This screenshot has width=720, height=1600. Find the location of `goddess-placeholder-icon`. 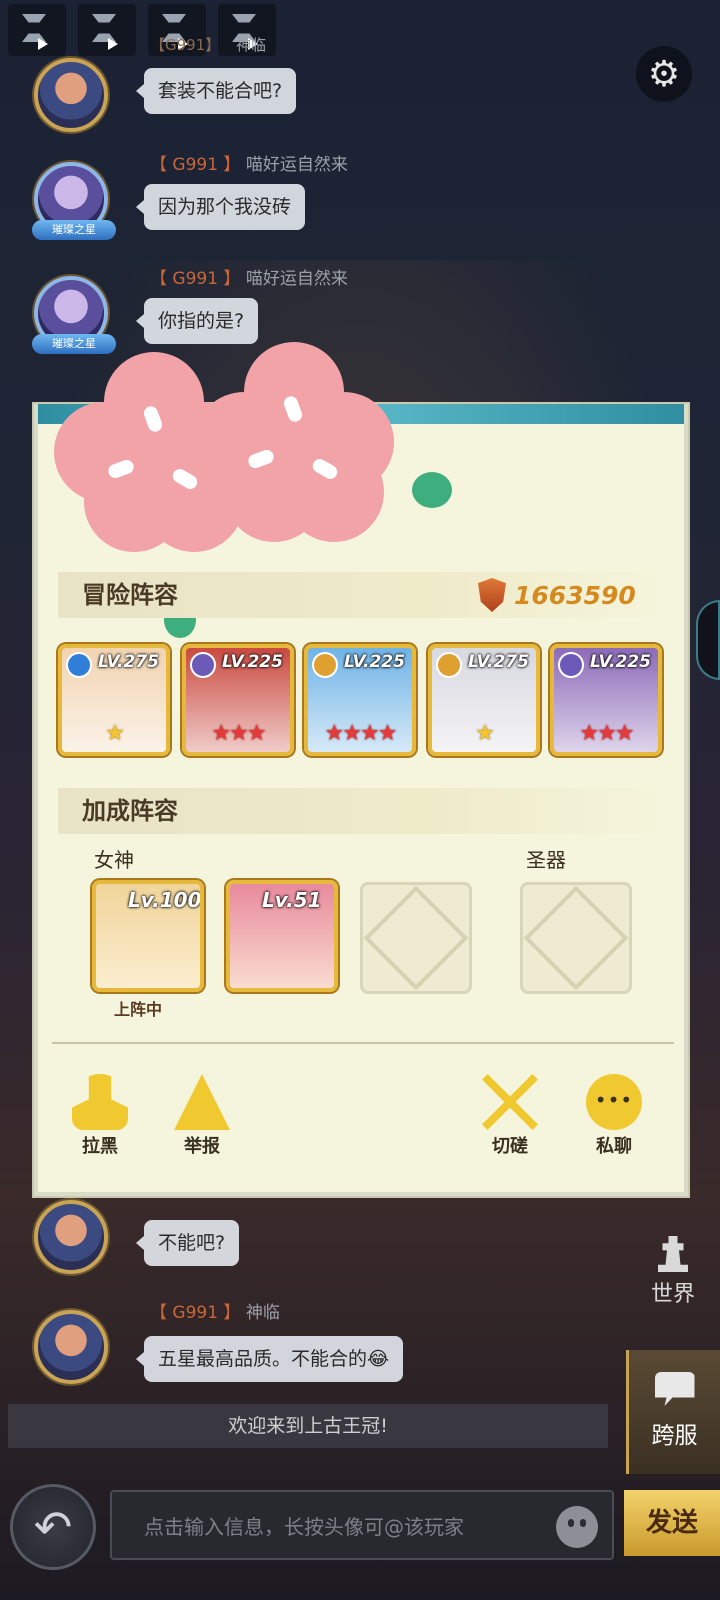

goddess-placeholder-icon is located at coordinates (416, 938).